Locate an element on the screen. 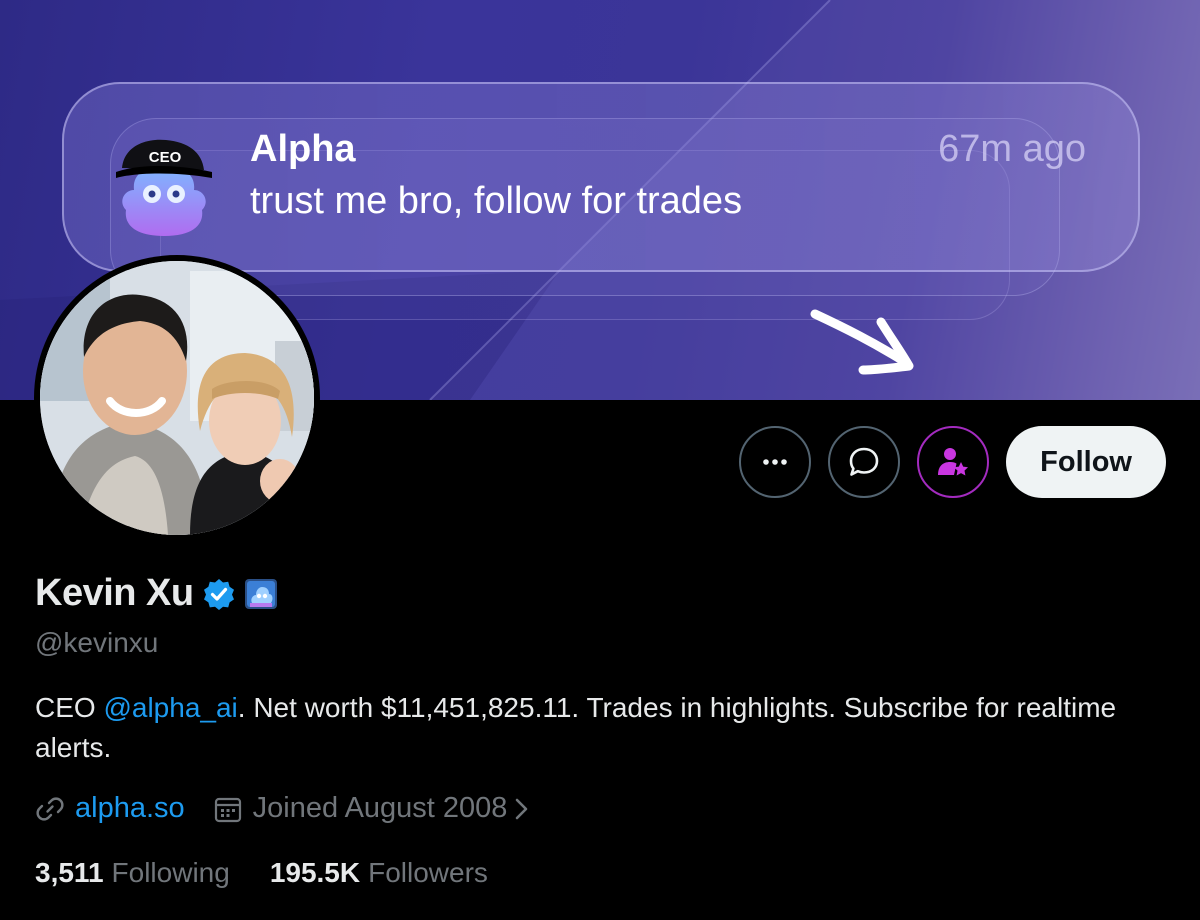 This screenshot has width=1200, height=920. chat-bubble-icon is located at coordinates (864, 461).